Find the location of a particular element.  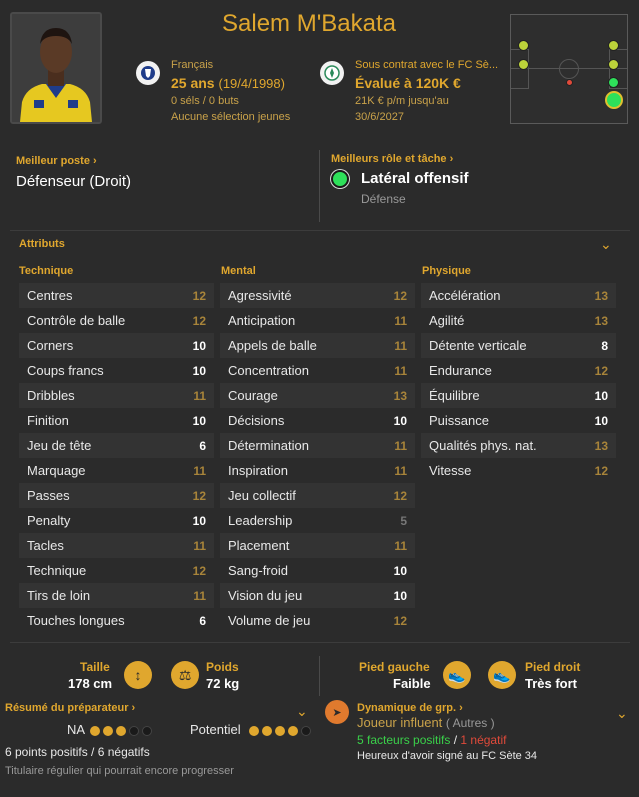

attribute-row: Volume de jeu 12 is located at coordinates (317, 620).